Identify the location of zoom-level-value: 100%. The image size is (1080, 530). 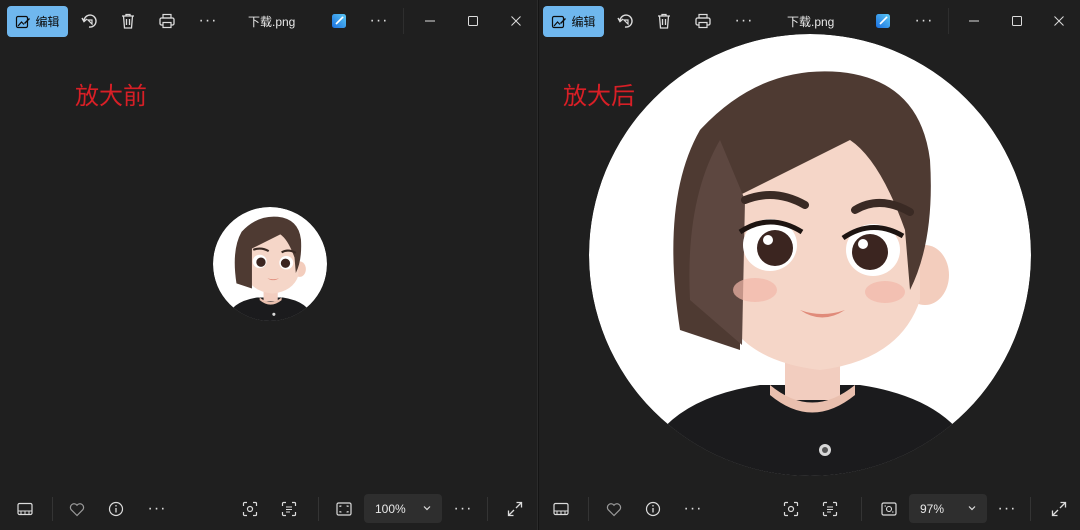
(390, 508).